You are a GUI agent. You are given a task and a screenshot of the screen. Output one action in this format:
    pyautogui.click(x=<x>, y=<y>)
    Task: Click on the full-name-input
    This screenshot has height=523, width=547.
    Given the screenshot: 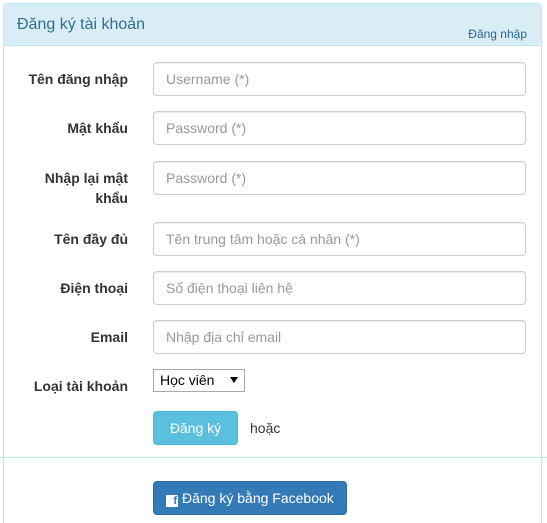 What is the action you would take?
    pyautogui.click(x=339, y=239)
    